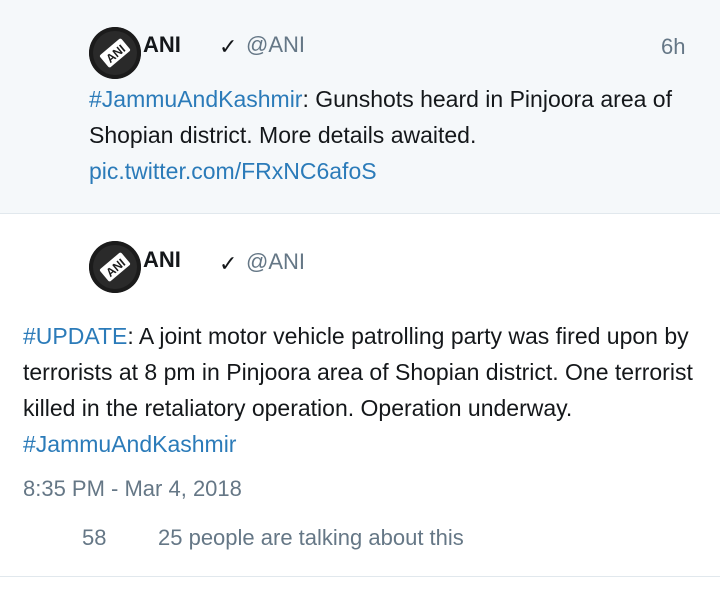 This screenshot has height=597, width=720. What do you see at coordinates (275, 45) in the screenshot?
I see `parent-author-handle: @ANI` at bounding box center [275, 45].